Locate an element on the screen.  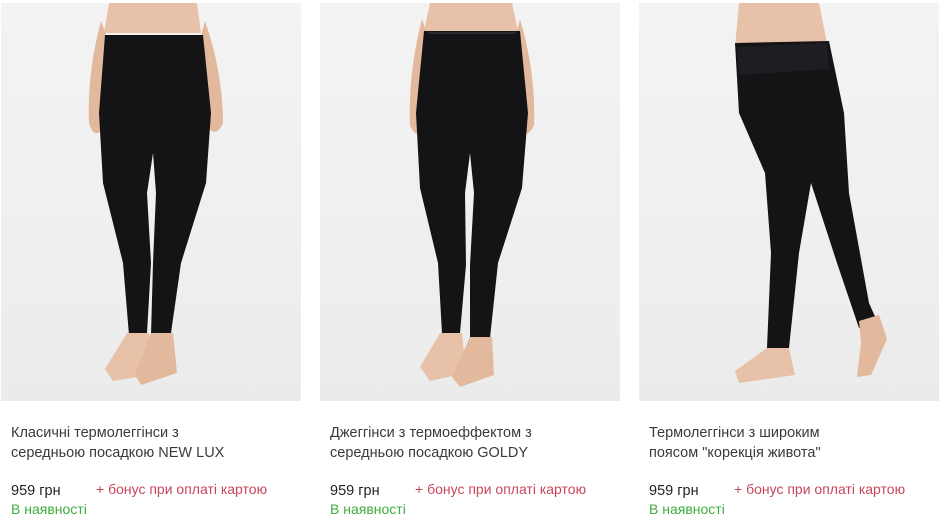
product-name-line: середньою посадкою GOLDY is located at coordinates (429, 453).